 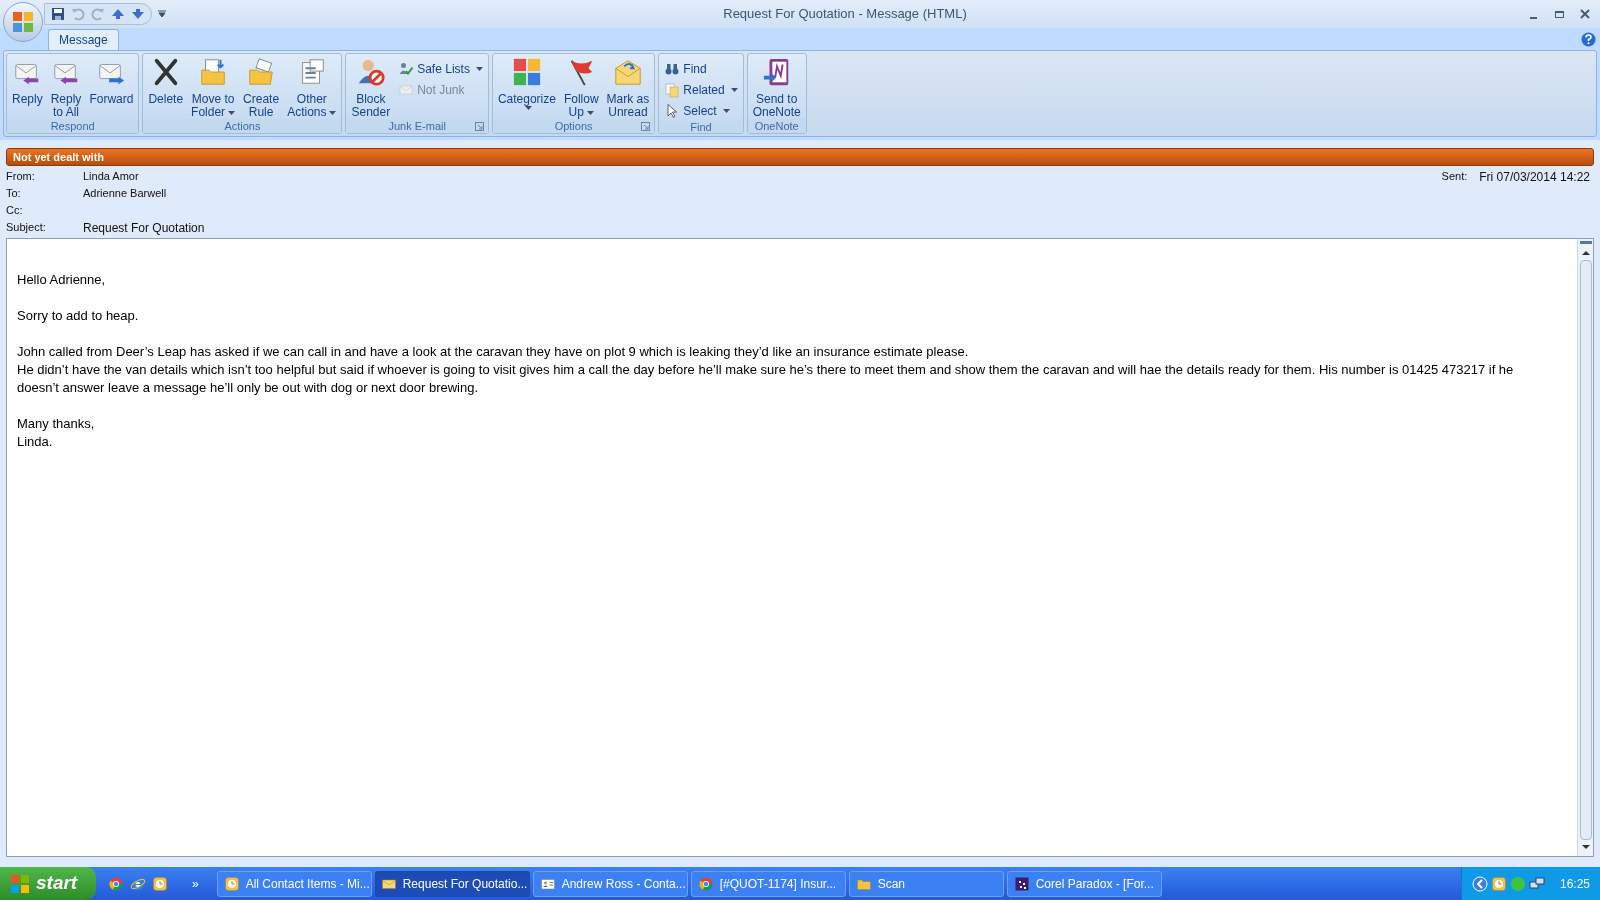 What do you see at coordinates (701, 127) in the screenshot?
I see `group-label: Find` at bounding box center [701, 127].